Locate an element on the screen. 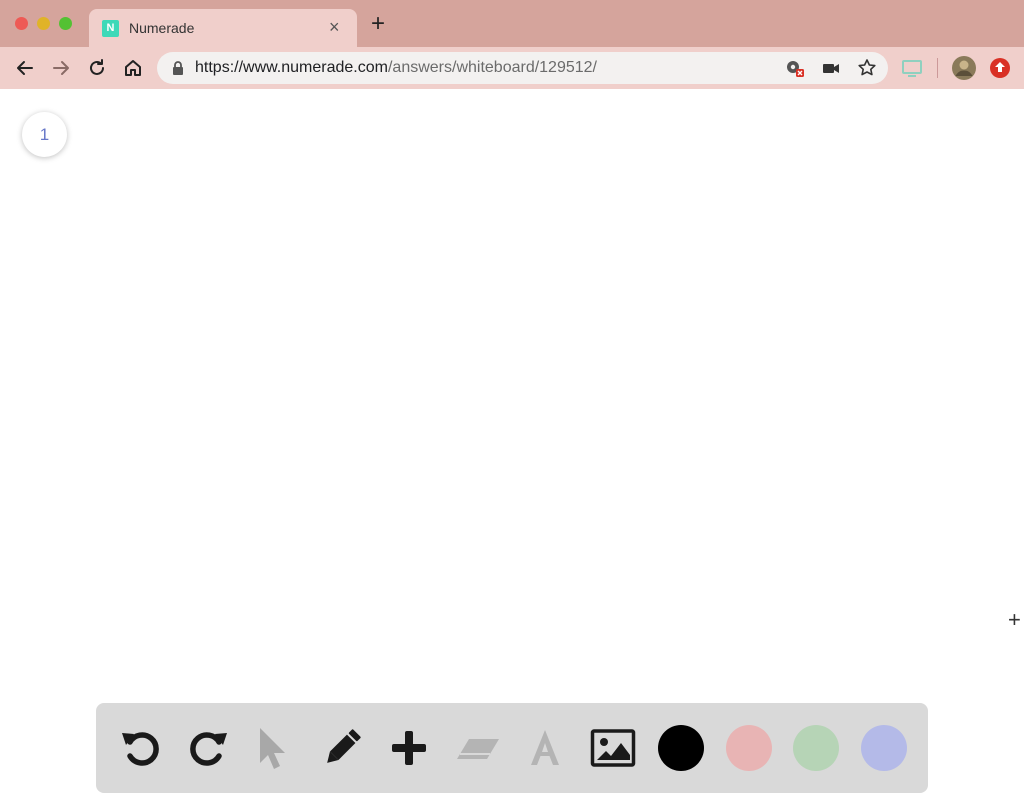 Image resolution: width=1024 pixels, height=804 pixels. page-number-badge: 1 is located at coordinates (44, 134).